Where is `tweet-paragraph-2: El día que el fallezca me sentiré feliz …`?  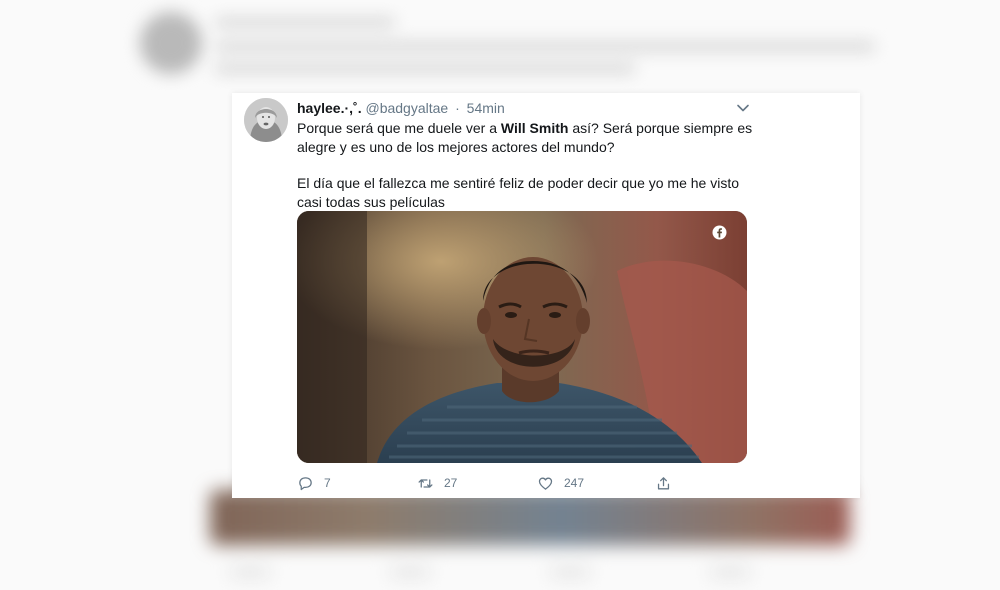
tweet-paragraph-2: El día que el fallezca me sentiré feliz … is located at coordinates (518, 192).